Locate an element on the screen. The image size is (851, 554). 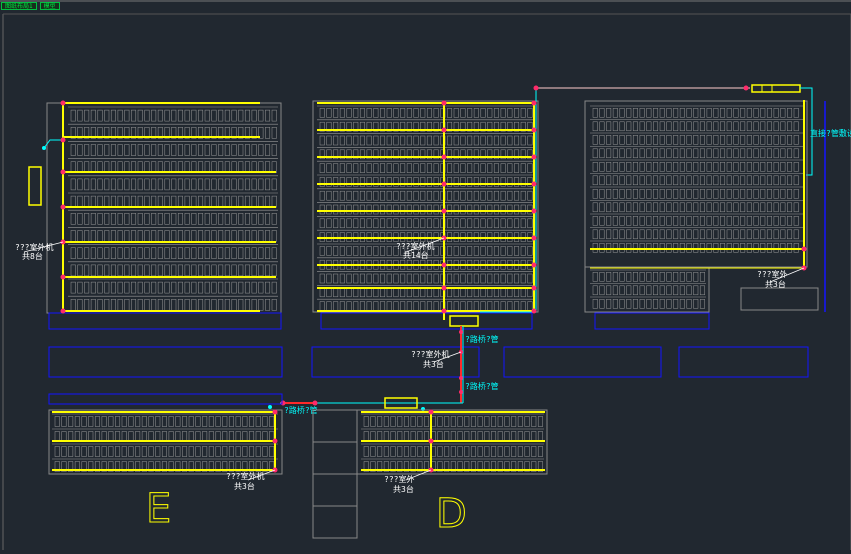
tab-layout: 图纸布局1 is located at coordinates (19, 6).